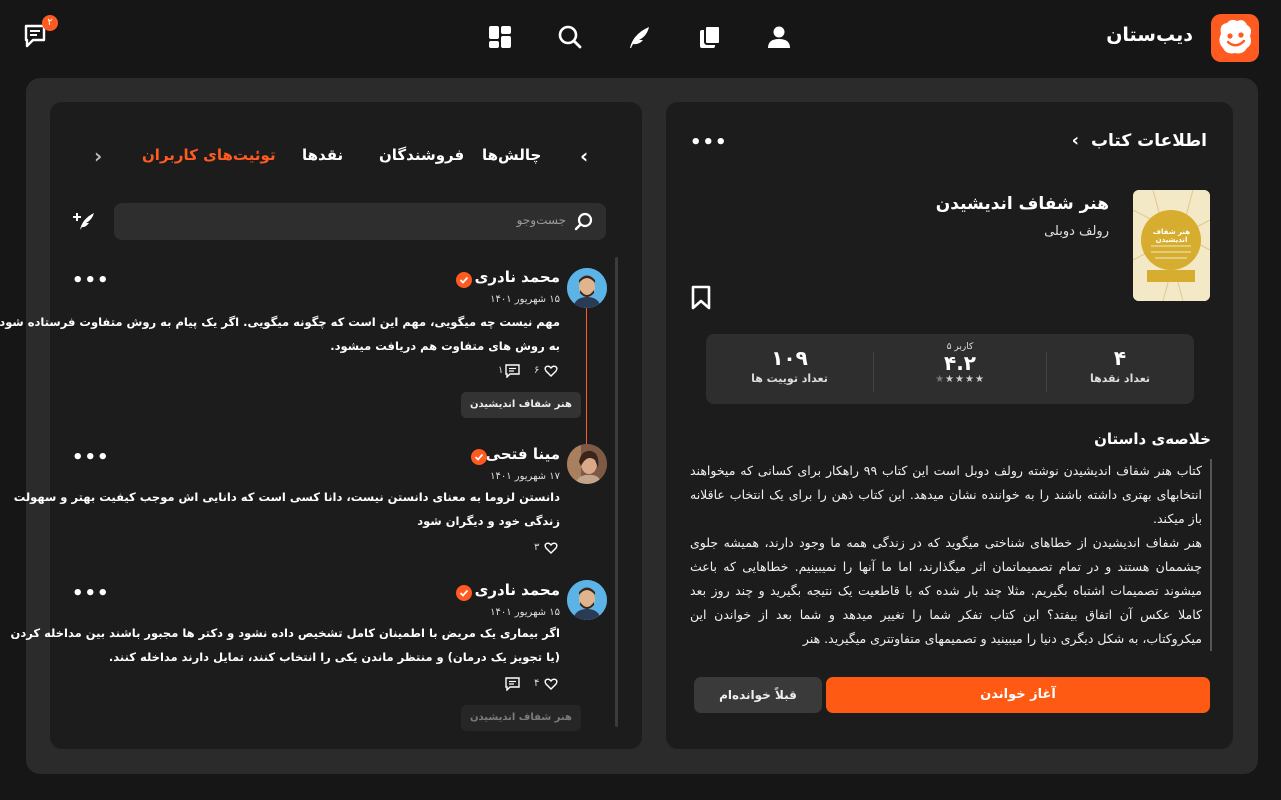 This screenshot has width=1281, height=800. I want to click on book-info-header: اطلاعات کتاب ›, so click(1139, 140).